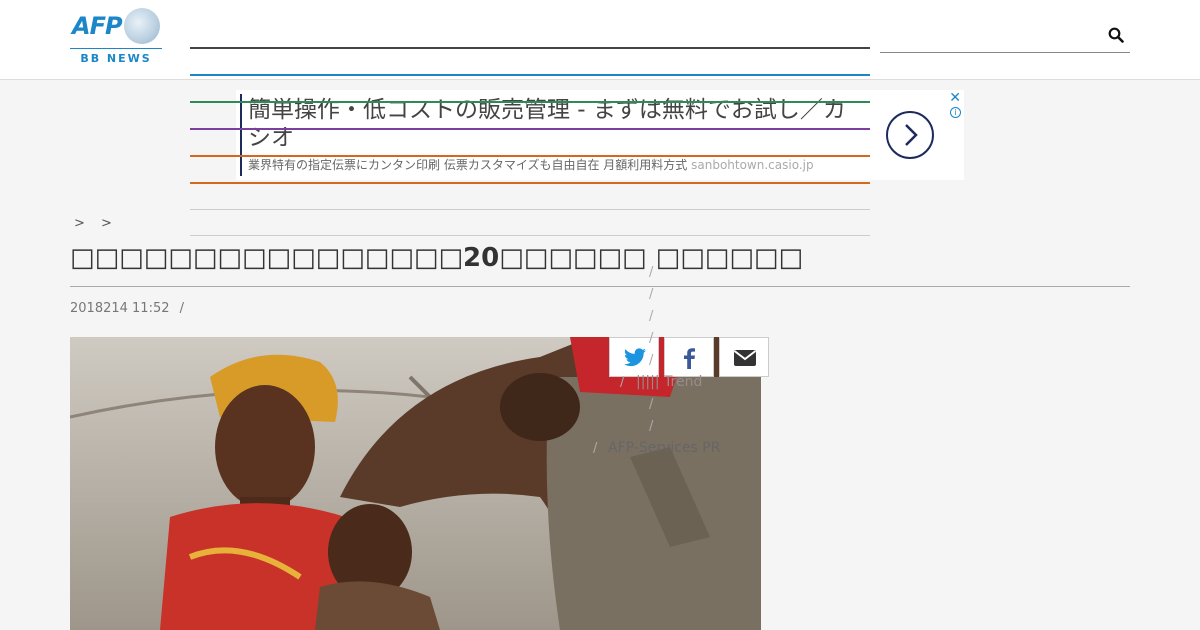 Image resolution: width=1200 pixels, height=630 pixels. What do you see at coordinates (142, 26) in the screenshot?
I see `globe-icon` at bounding box center [142, 26].